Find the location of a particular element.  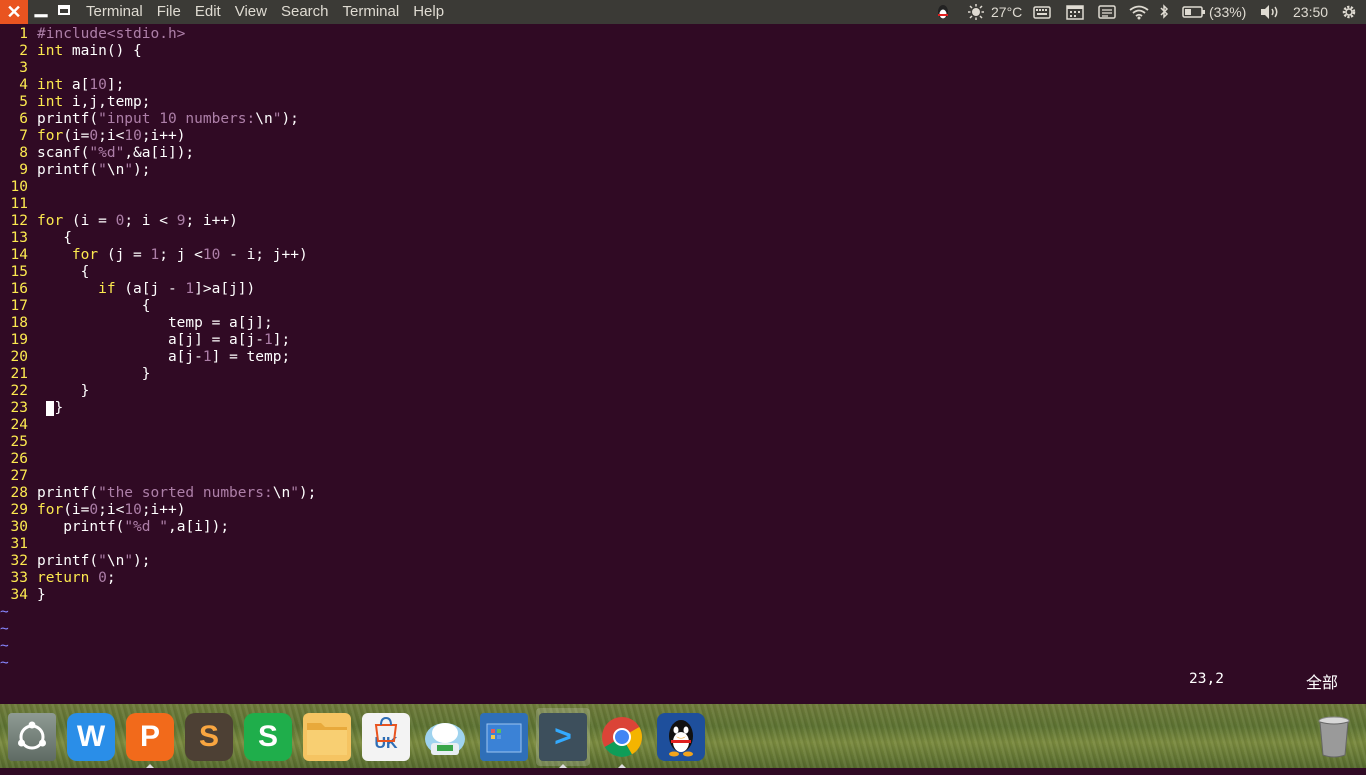

editor-line: 19 a[j] = a[j-1]; is located at coordinates (145, 340).